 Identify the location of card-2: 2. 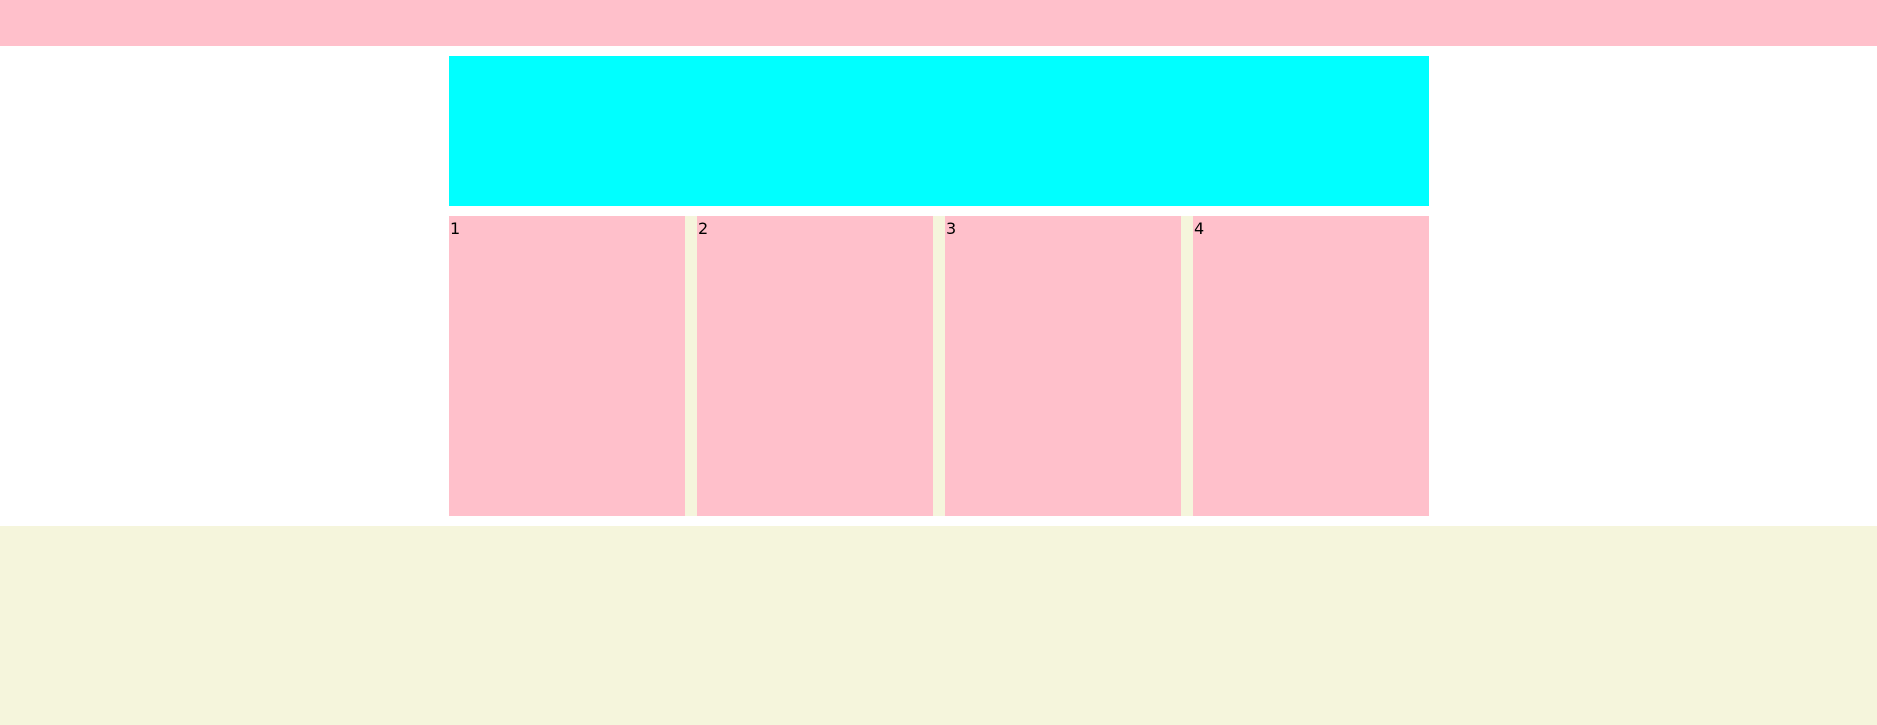
(815, 366).